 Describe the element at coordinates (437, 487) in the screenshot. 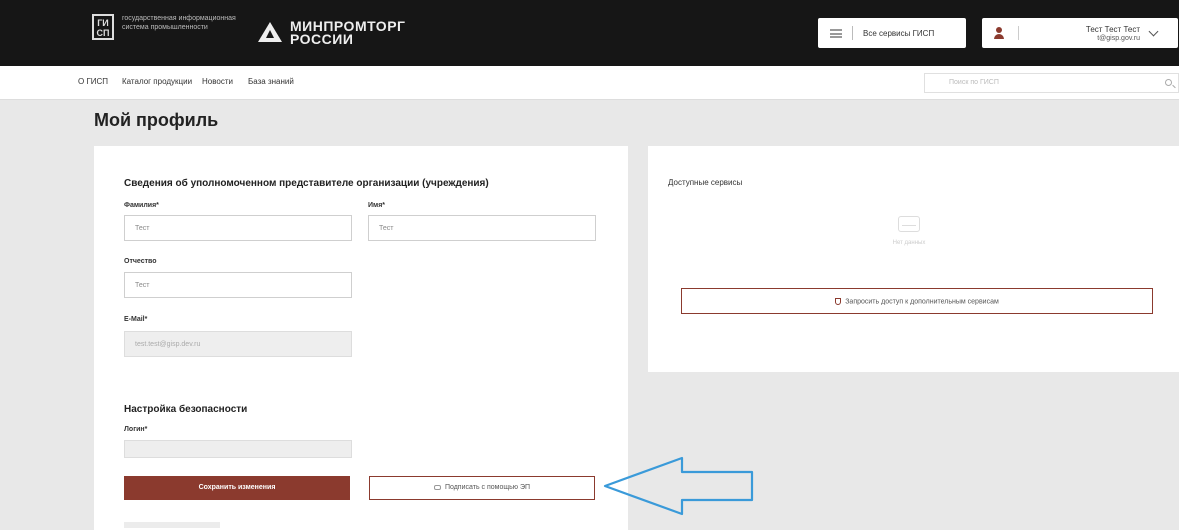

I see `key-icon` at that location.